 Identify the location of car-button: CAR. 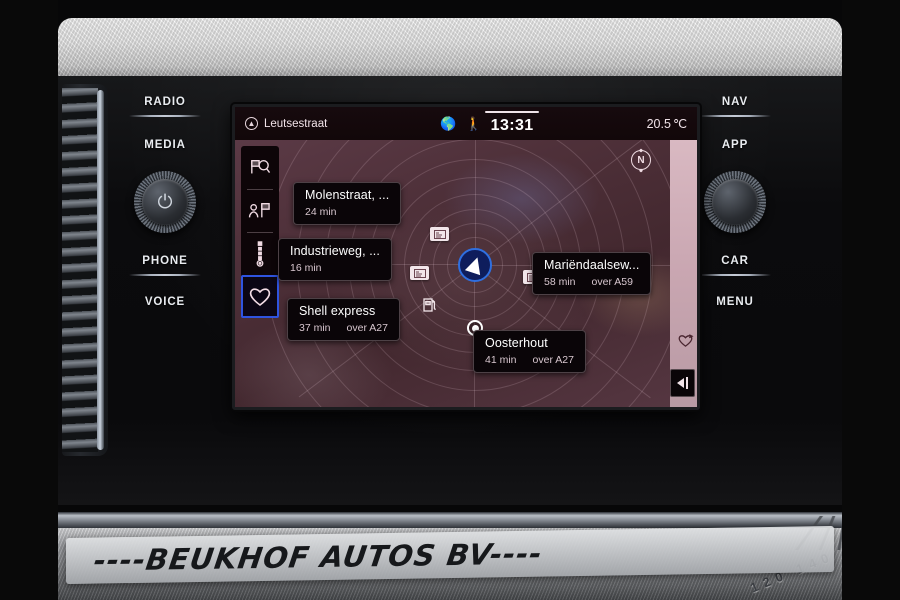
(735, 261).